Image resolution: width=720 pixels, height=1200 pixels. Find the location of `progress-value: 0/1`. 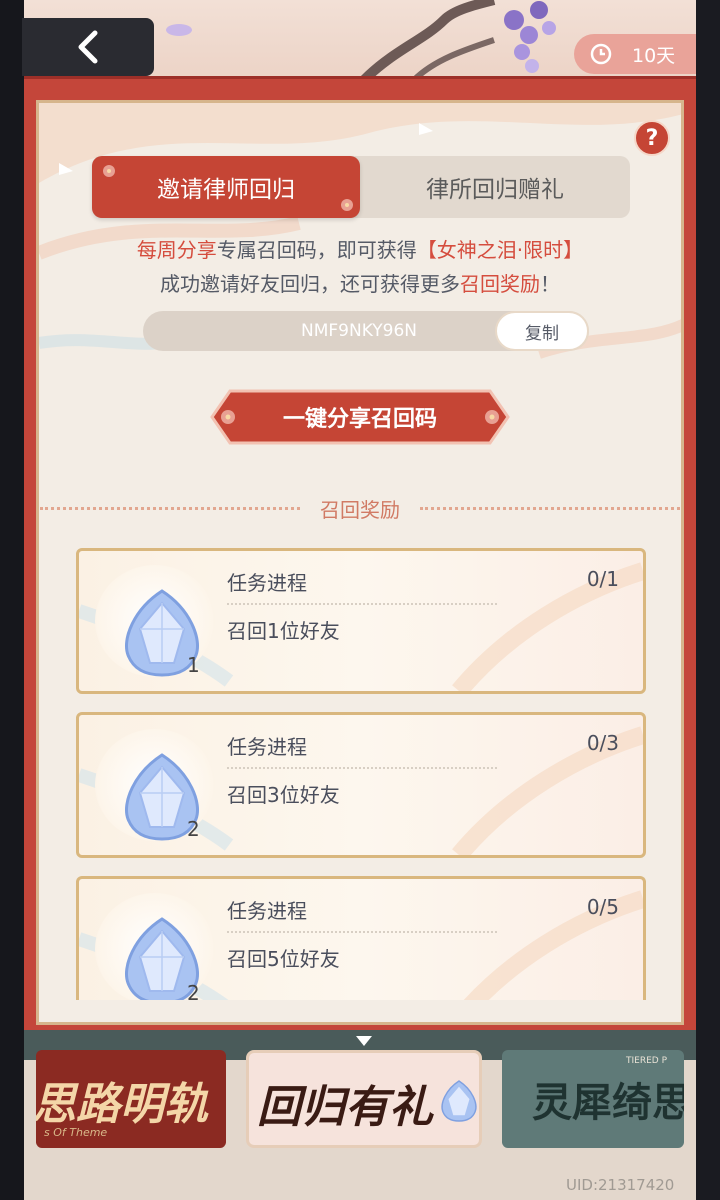

progress-value: 0/1 is located at coordinates (602, 579).